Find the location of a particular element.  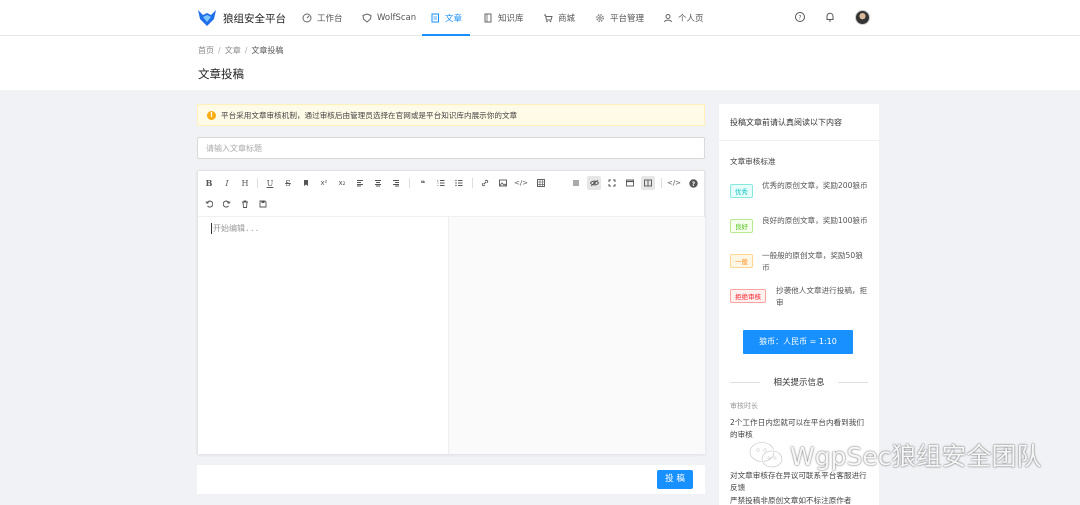

help-circle-icon: ? is located at coordinates (693, 183).